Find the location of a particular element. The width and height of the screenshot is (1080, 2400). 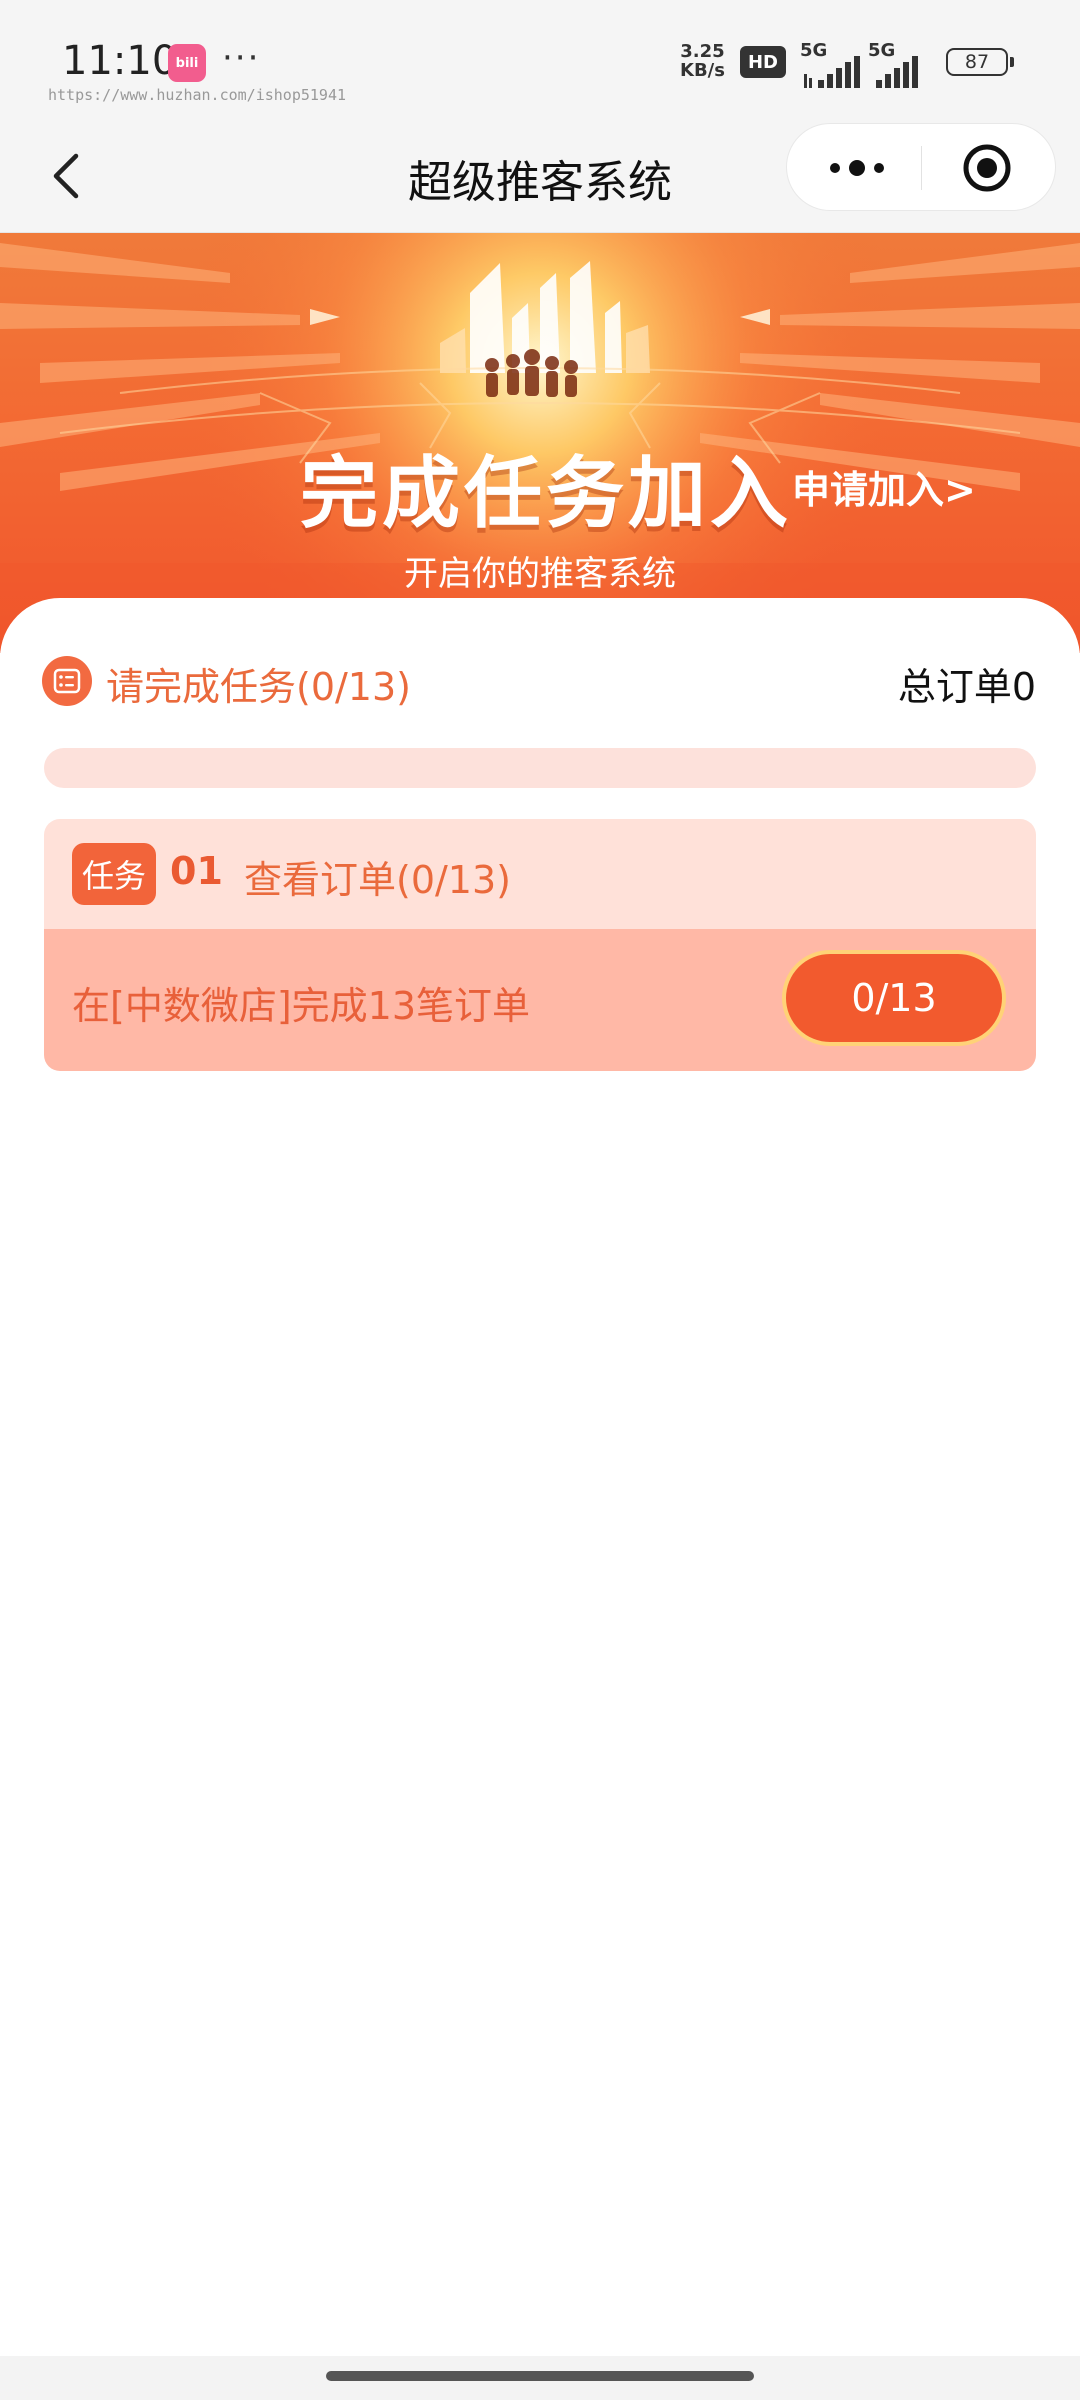

status-more-dots: ··· is located at coordinates (241, 58).